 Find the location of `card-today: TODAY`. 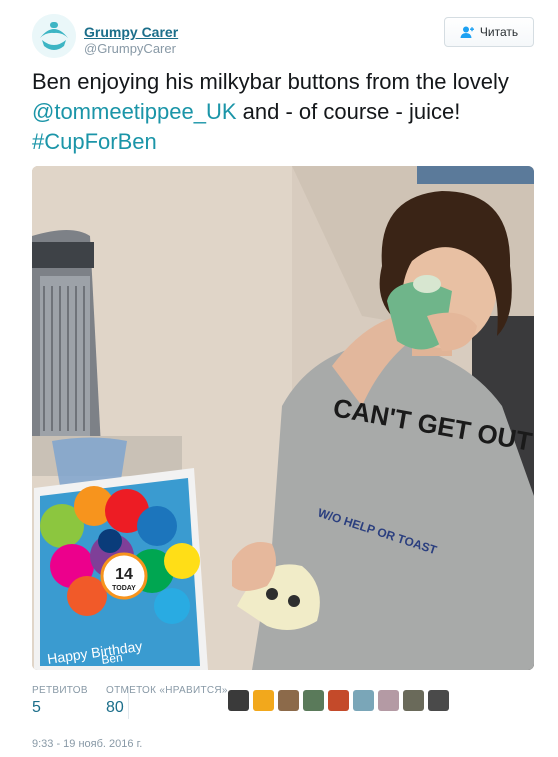

card-today: TODAY is located at coordinates (124, 588).